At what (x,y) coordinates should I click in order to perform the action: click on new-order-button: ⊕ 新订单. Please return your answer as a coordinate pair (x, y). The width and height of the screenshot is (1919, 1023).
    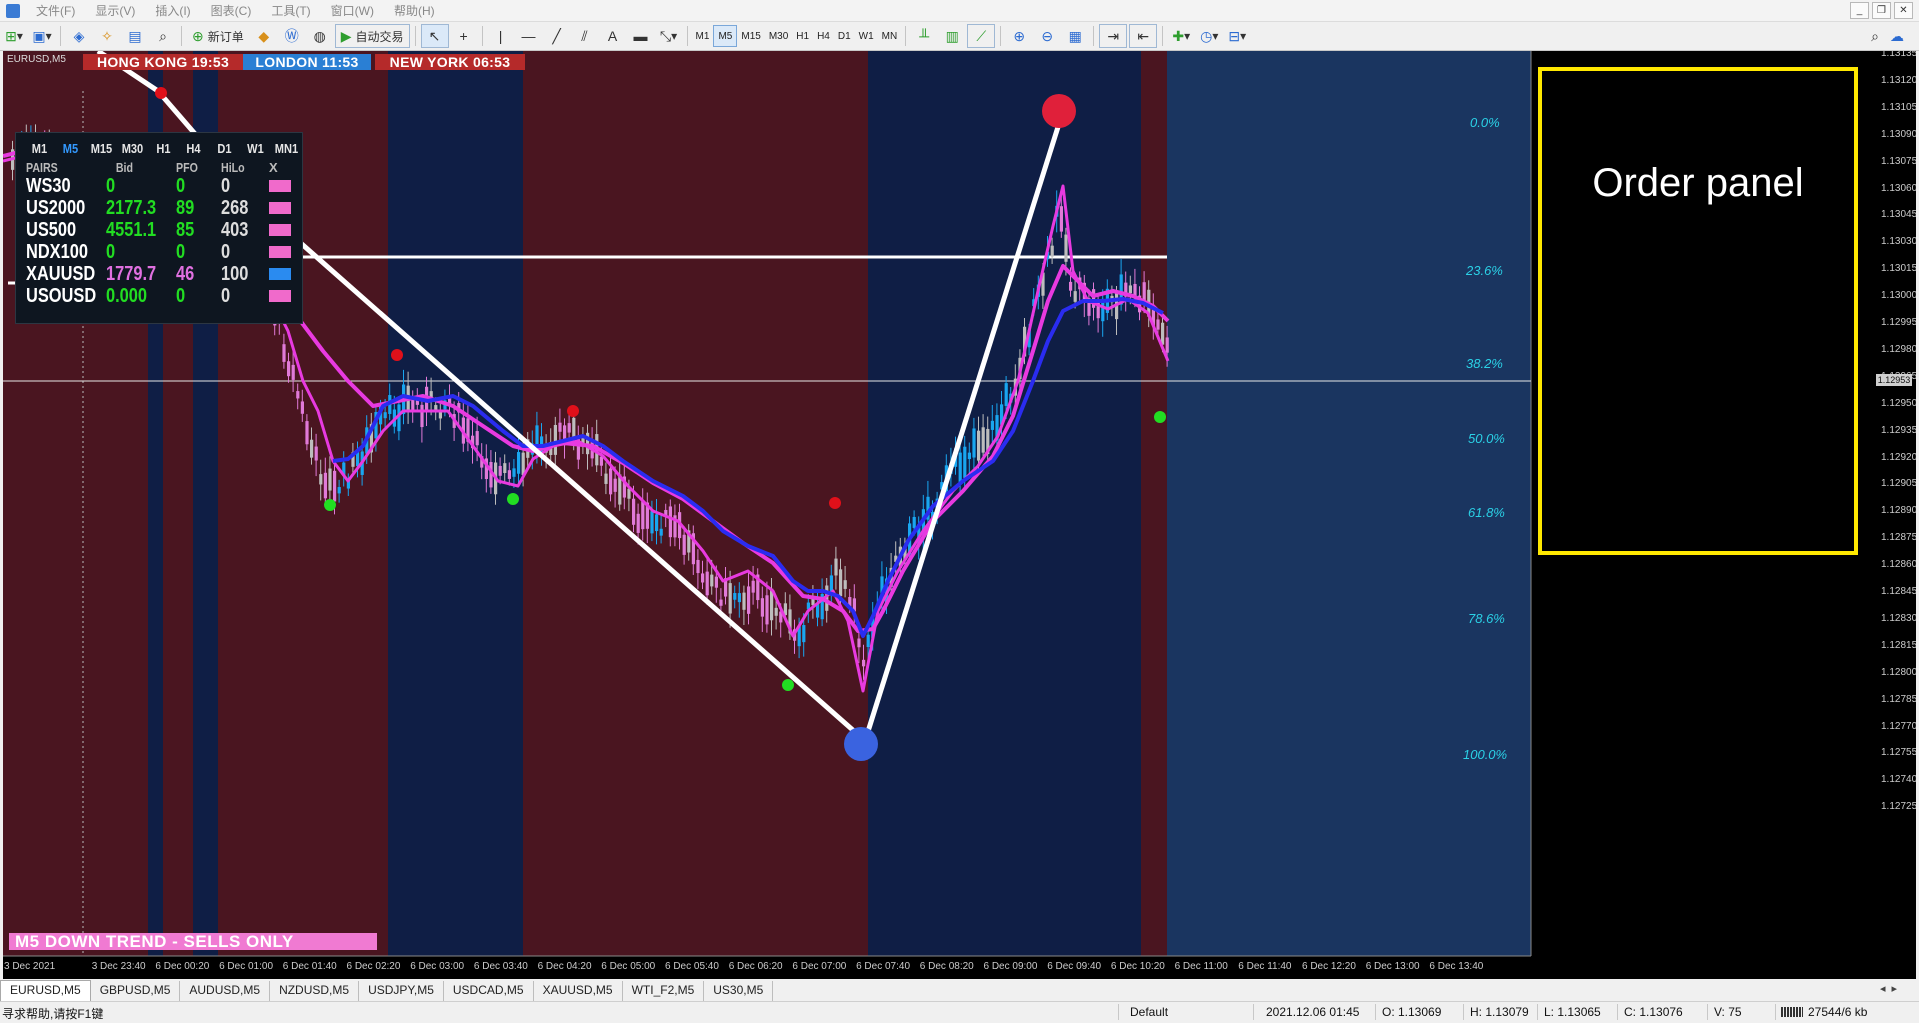
    Looking at the image, I should click on (218, 36).